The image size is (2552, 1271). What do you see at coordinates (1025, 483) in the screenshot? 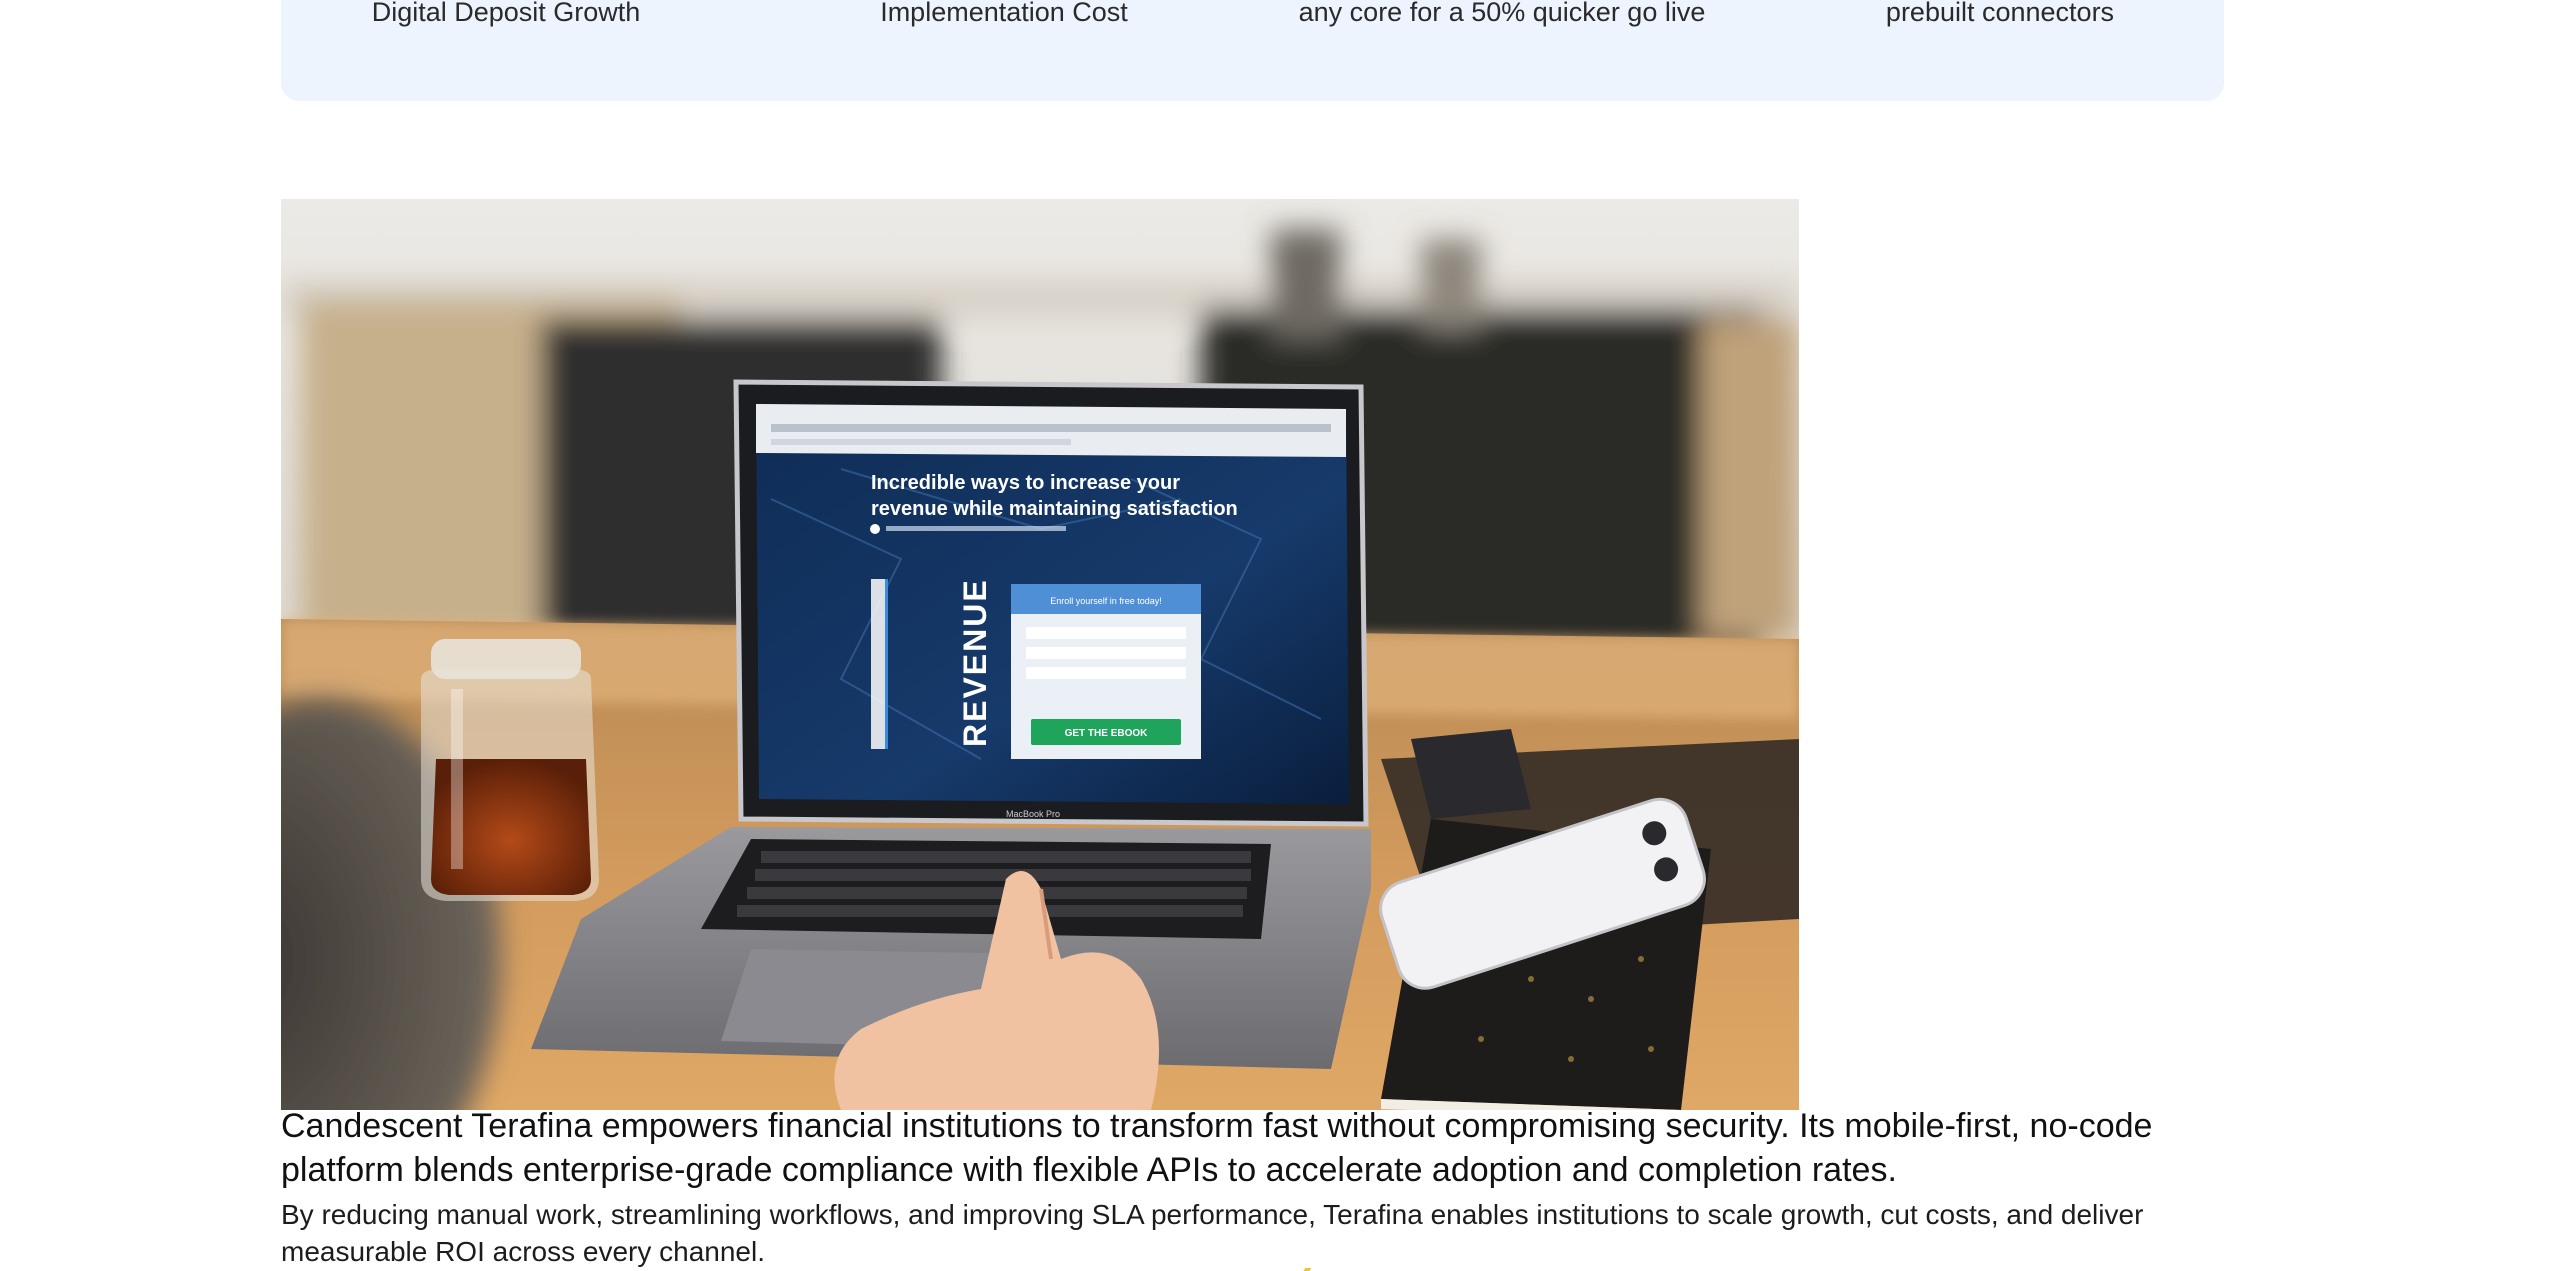
I see `screen-headline-1: Incredible ways to increase your` at bounding box center [1025, 483].